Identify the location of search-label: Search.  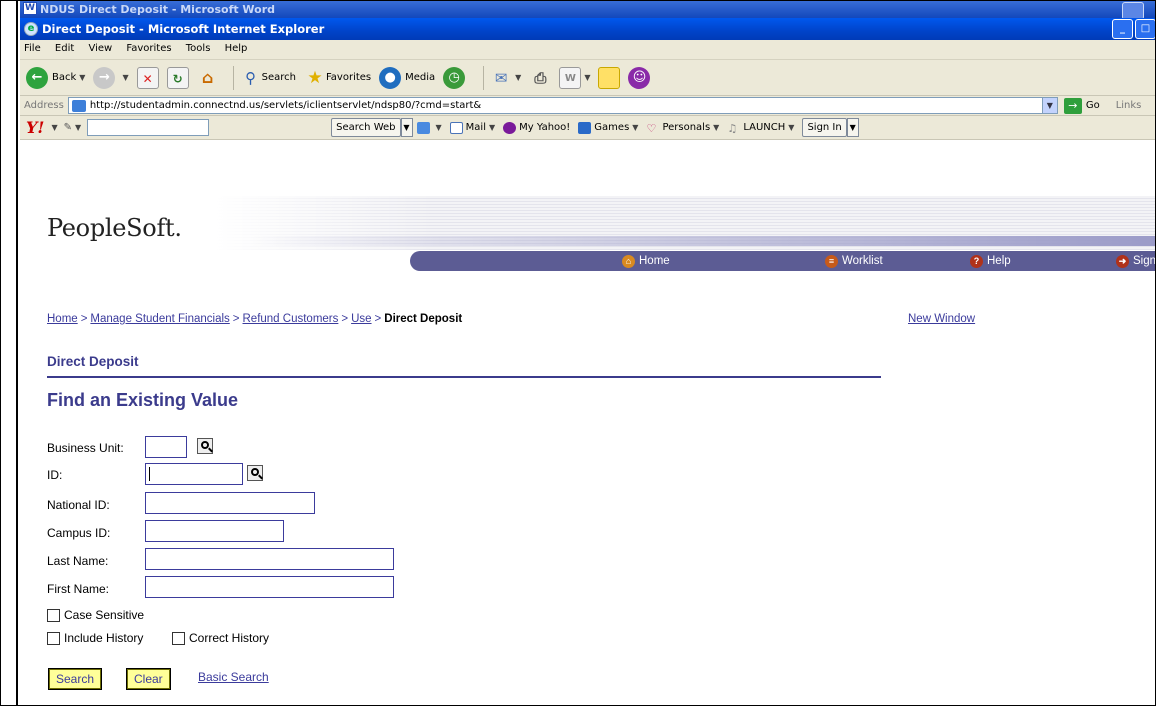
(278, 77).